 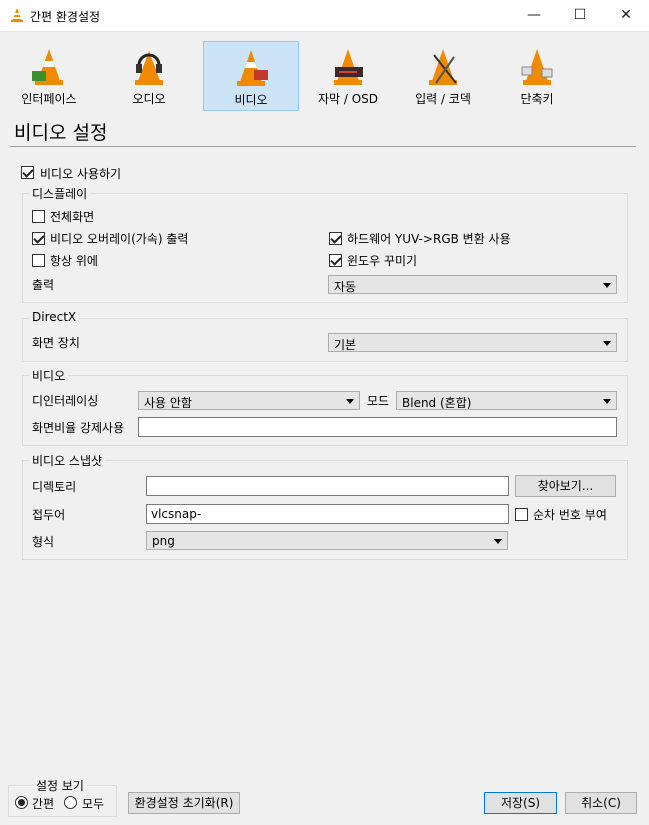 I want to click on output-label: 출력, so click(x=43, y=285).